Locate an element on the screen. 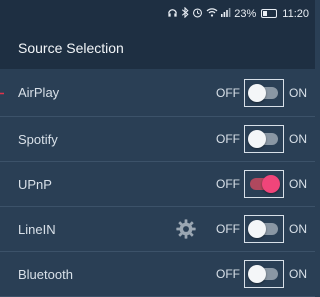  app-bar: Source Selection is located at coordinates (157, 48).